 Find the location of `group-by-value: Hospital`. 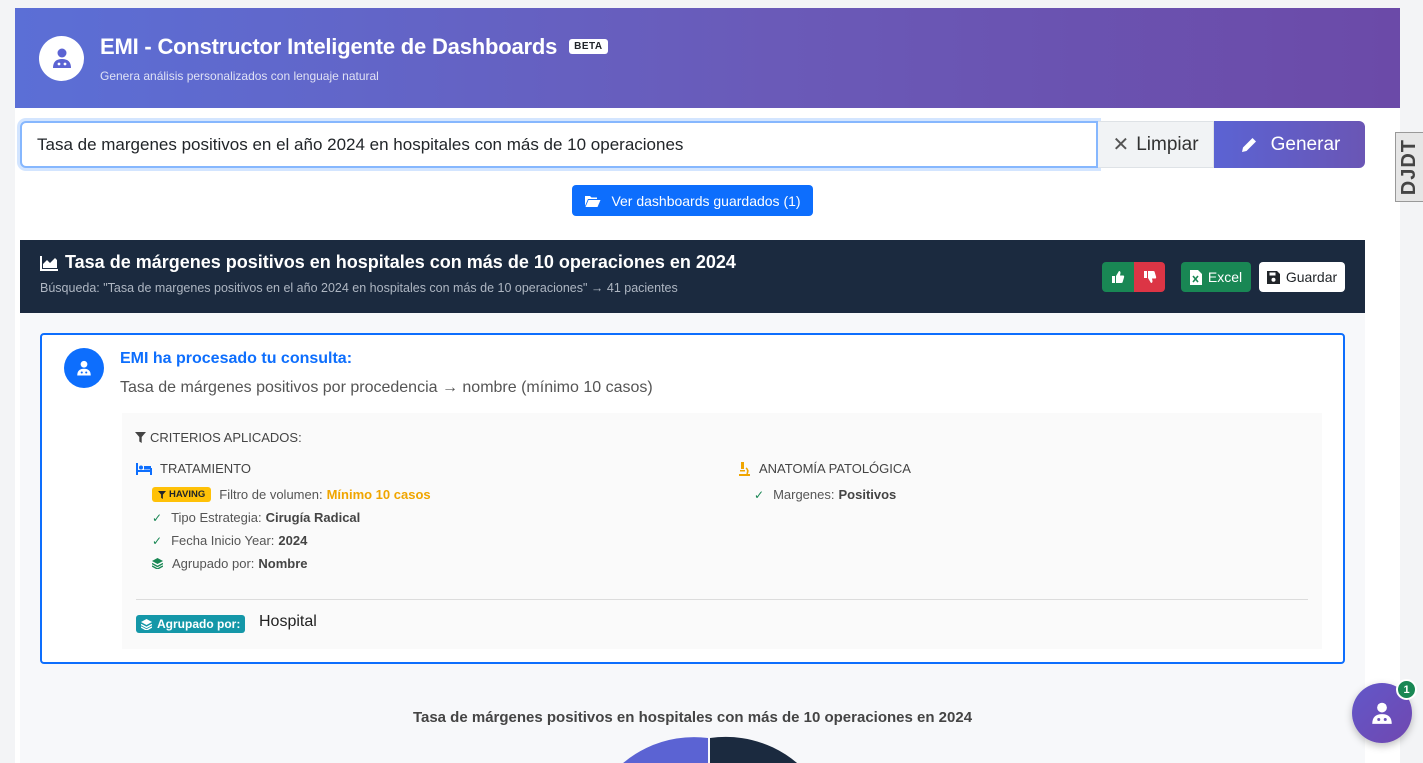

group-by-value: Hospital is located at coordinates (288, 621).